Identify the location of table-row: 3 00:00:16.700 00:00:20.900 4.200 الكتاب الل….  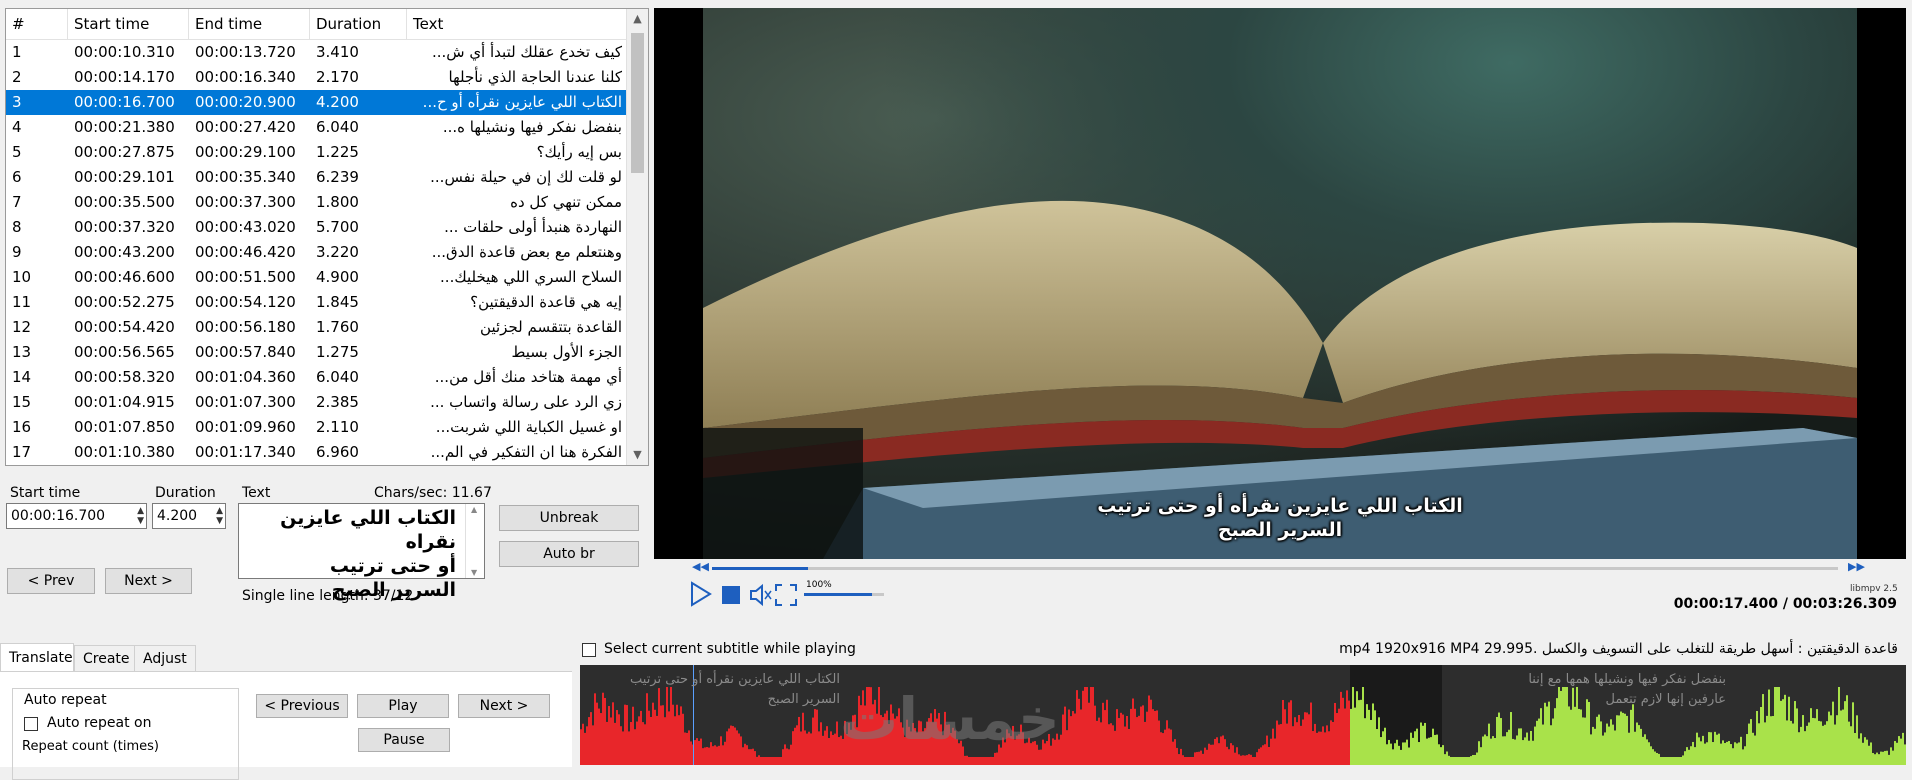
(316, 102).